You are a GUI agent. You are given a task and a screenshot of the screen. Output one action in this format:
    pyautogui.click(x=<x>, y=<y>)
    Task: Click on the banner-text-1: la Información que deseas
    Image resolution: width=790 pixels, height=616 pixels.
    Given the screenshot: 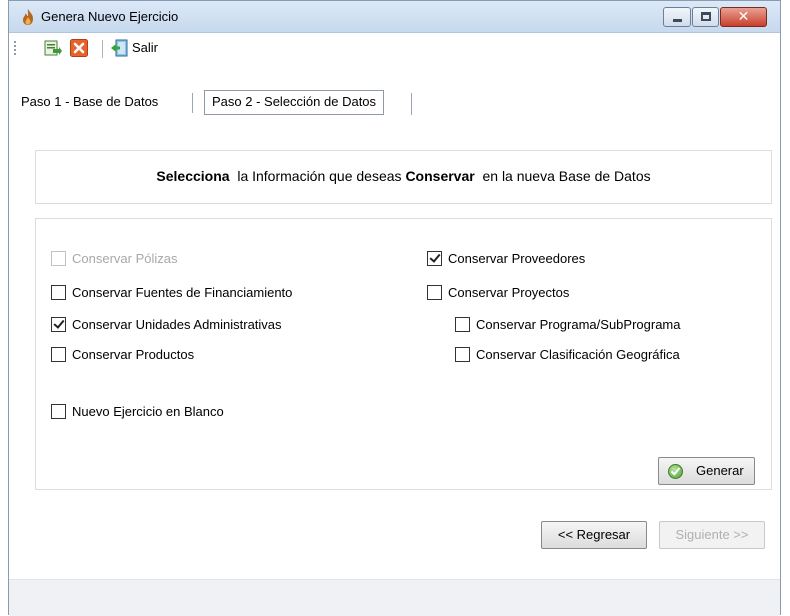 What is the action you would take?
    pyautogui.click(x=319, y=176)
    